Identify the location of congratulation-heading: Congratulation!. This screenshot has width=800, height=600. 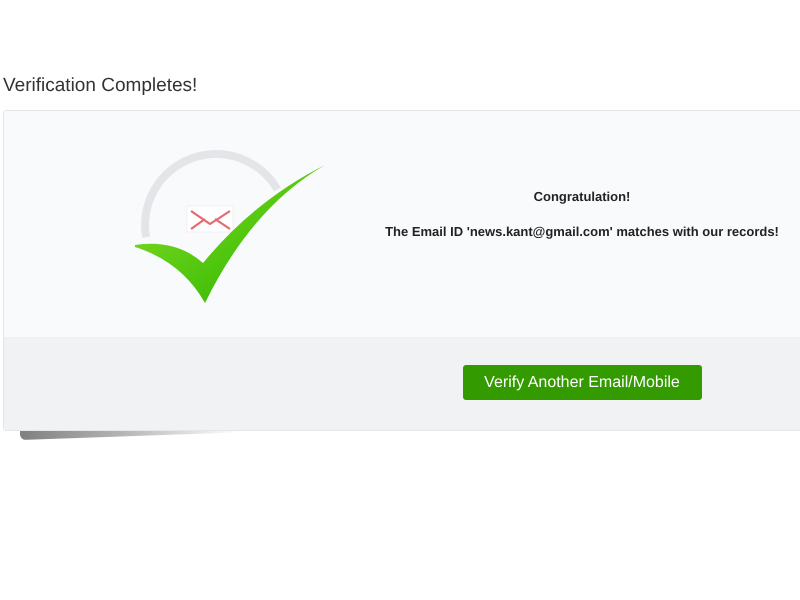
(582, 197).